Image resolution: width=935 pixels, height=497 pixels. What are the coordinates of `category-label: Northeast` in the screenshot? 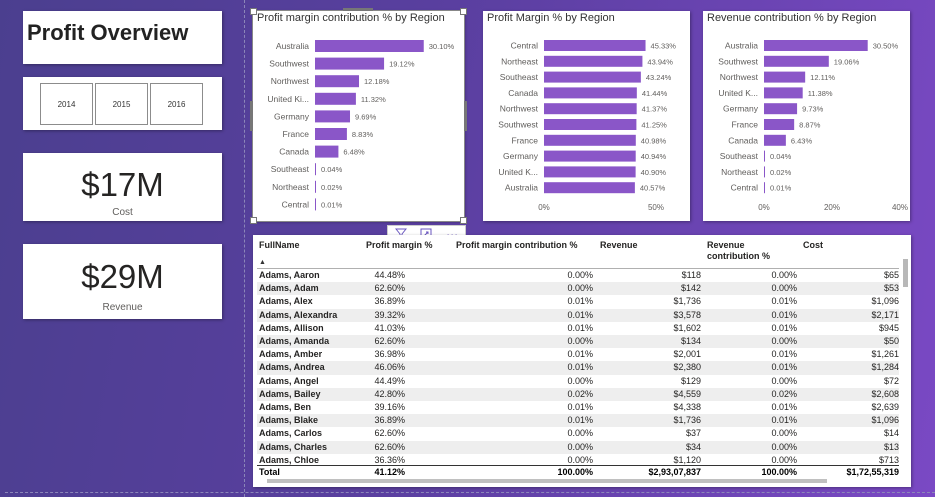 It's located at (739, 172).